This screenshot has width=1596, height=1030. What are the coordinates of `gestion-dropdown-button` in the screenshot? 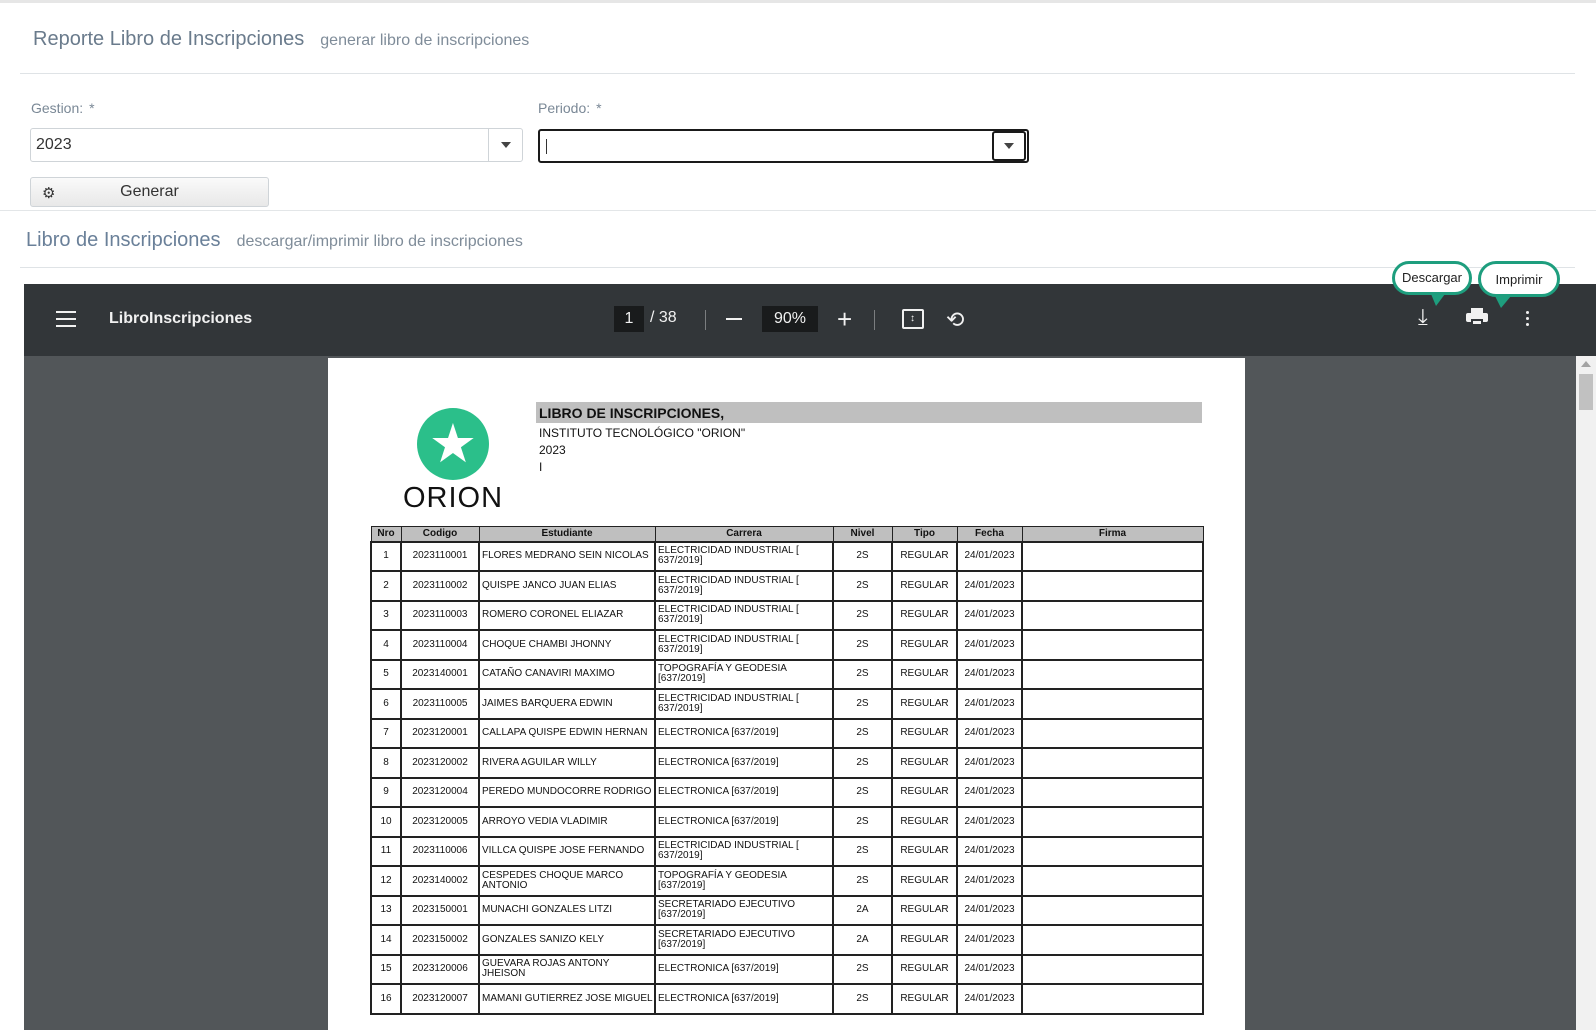 It's located at (505, 145).